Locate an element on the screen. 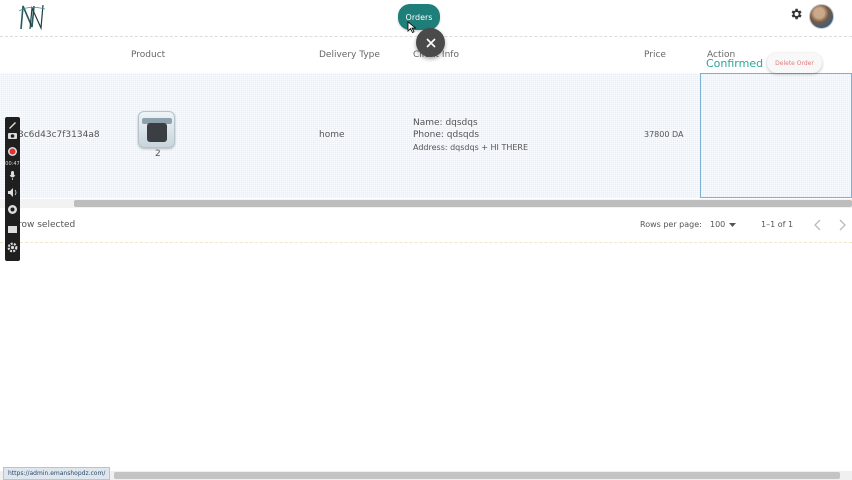 This screenshot has height=480, width=852. recorder-settings-gear-icon is located at coordinates (12, 247).